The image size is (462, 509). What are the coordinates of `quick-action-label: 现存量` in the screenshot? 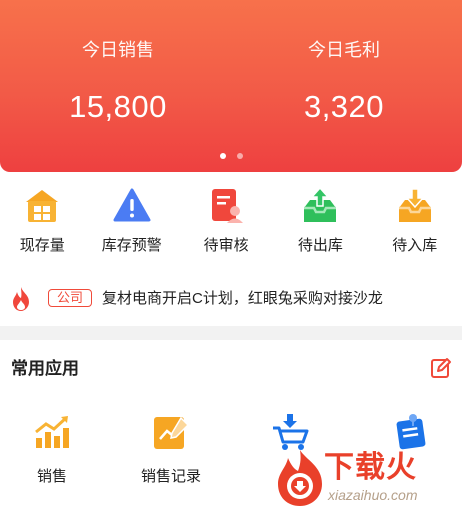 It's located at (42, 245).